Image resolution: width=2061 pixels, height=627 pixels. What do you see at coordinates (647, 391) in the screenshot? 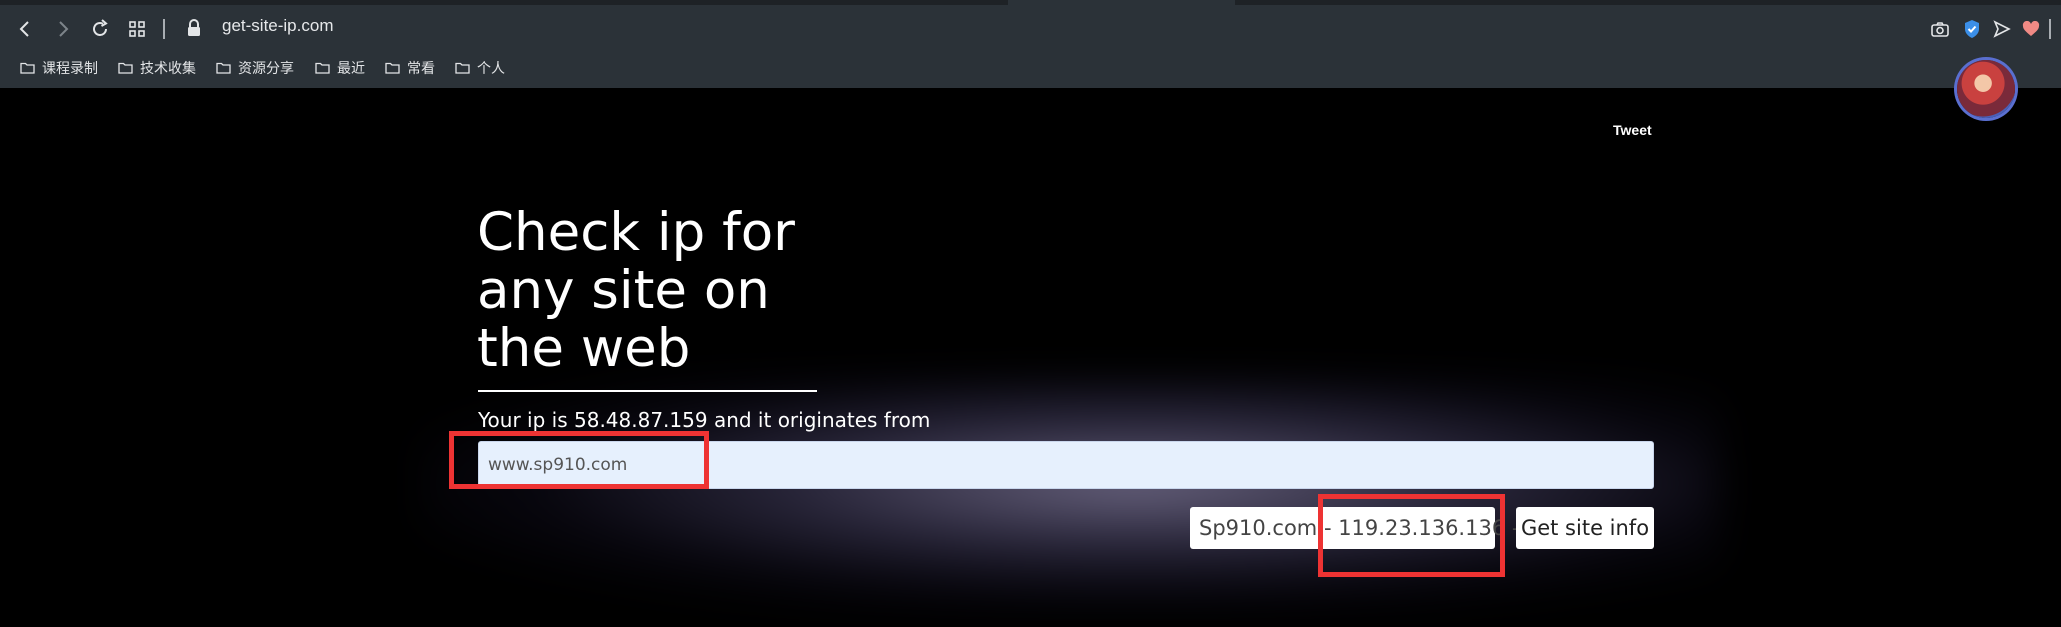
I see `headline-divider` at bounding box center [647, 391].